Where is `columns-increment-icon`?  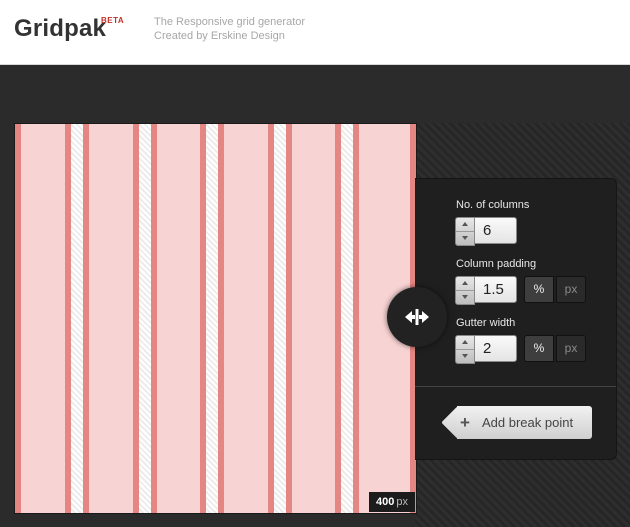
columns-increment-icon is located at coordinates (465, 225).